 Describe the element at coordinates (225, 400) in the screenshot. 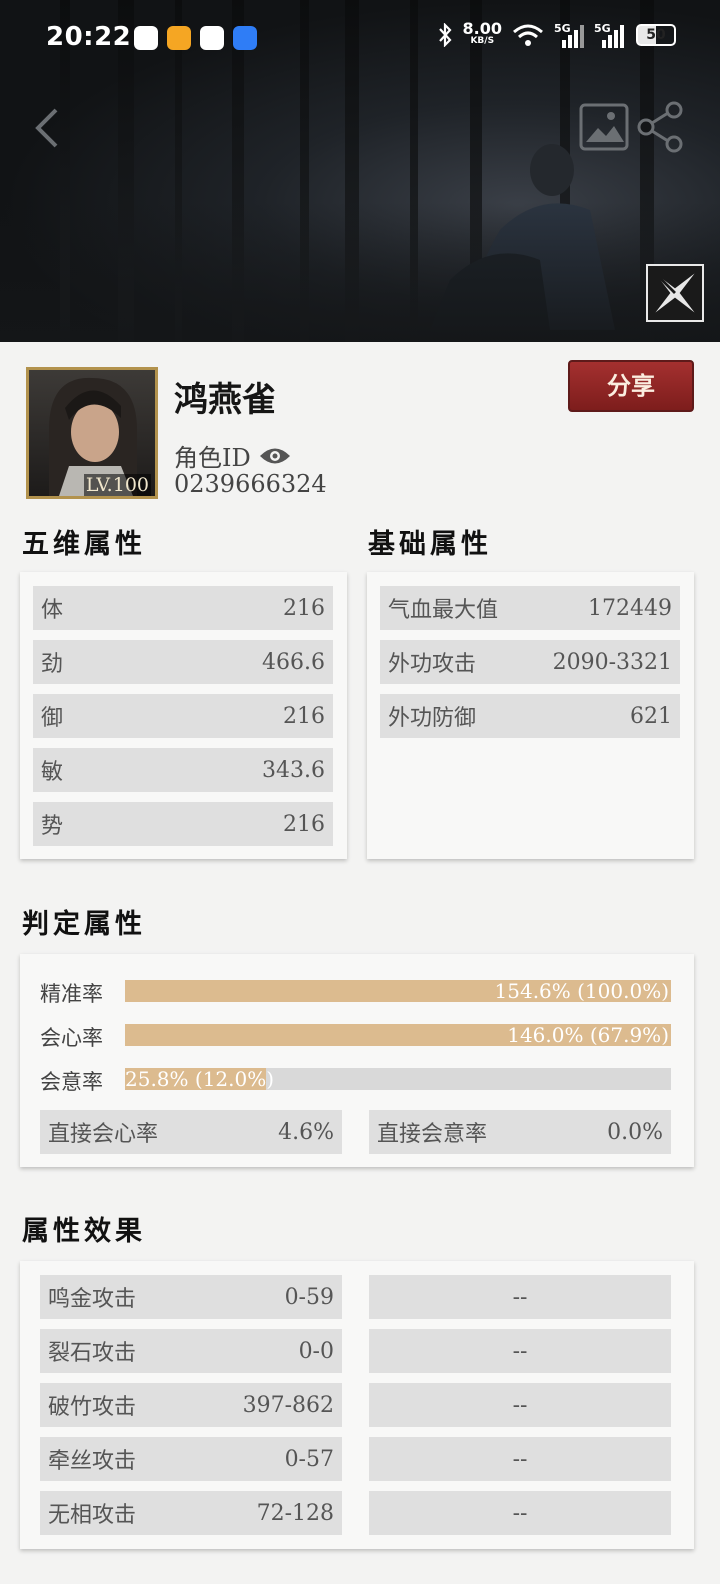

I see `character-name: 鸿燕雀` at that location.